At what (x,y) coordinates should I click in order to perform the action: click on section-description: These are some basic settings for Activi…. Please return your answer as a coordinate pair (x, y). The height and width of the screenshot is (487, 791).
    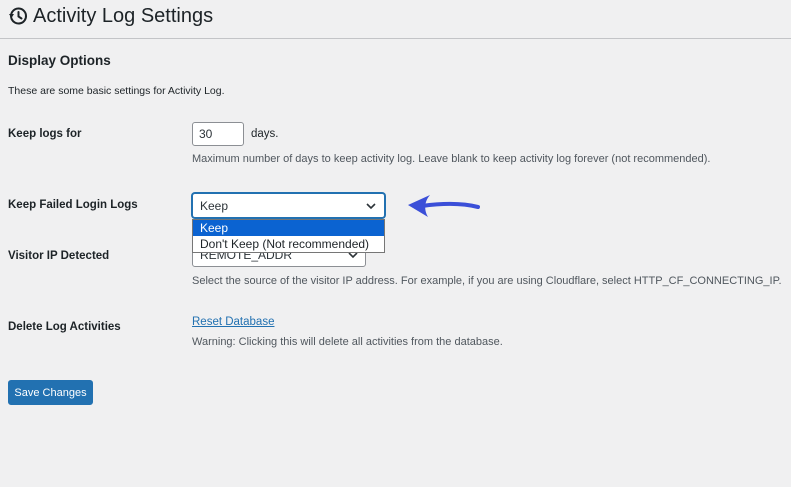
    Looking at the image, I should click on (116, 91).